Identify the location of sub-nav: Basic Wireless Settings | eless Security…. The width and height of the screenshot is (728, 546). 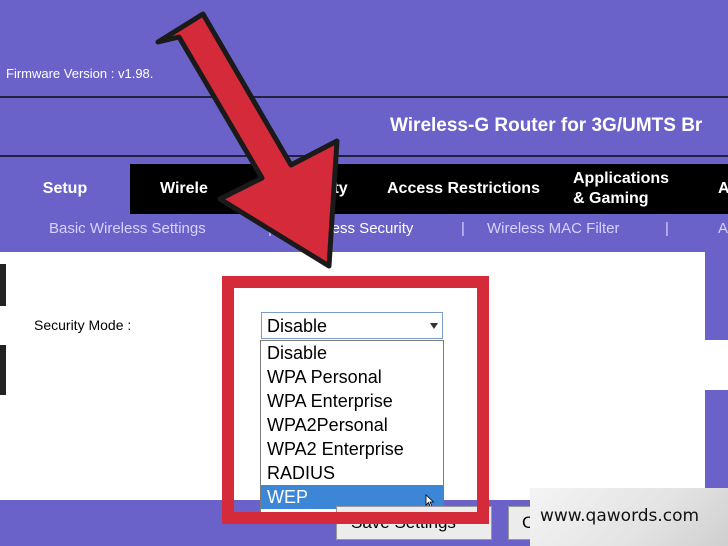
(364, 229).